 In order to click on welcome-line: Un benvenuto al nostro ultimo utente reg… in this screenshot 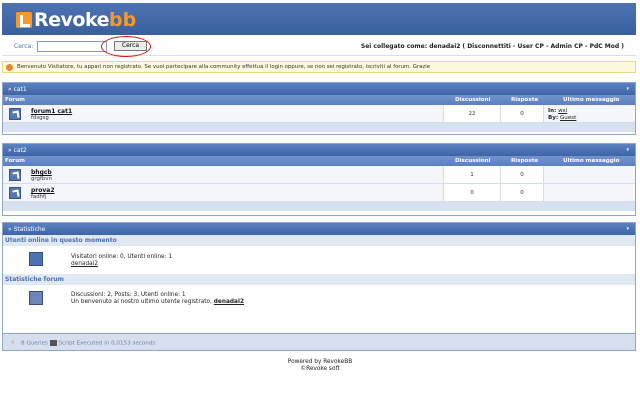, I will do `click(157, 302)`.